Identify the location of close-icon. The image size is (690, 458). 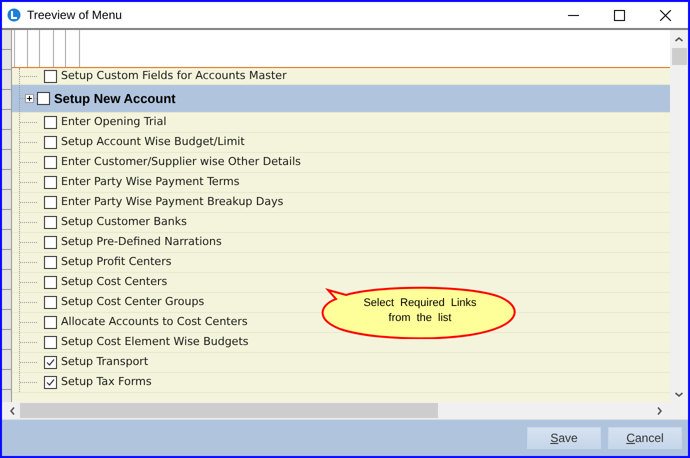
(665, 15).